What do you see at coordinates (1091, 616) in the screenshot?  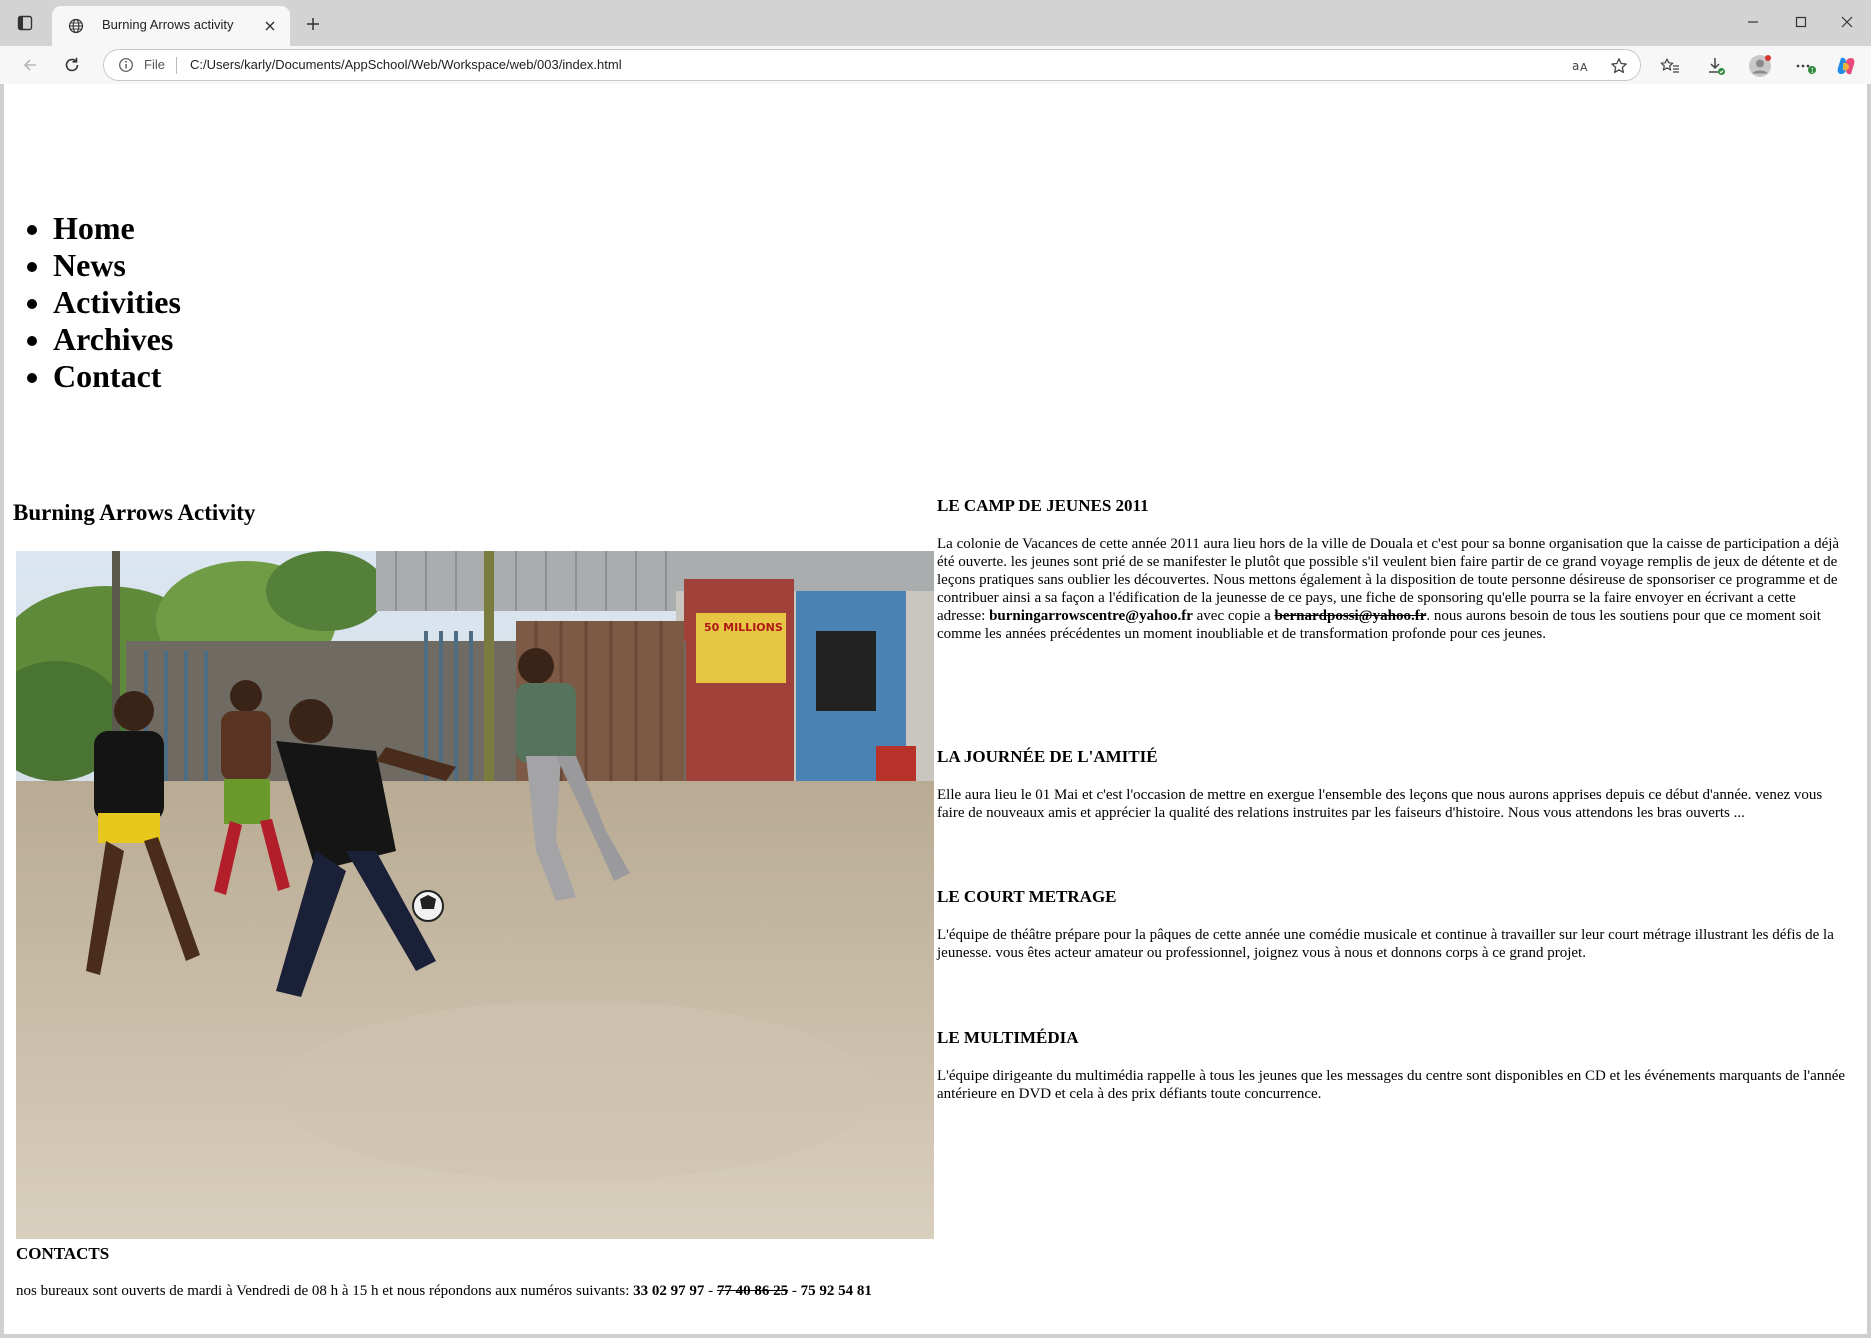 I see `email-link-primary: burningarrowscentre@yahoo.fr` at bounding box center [1091, 616].